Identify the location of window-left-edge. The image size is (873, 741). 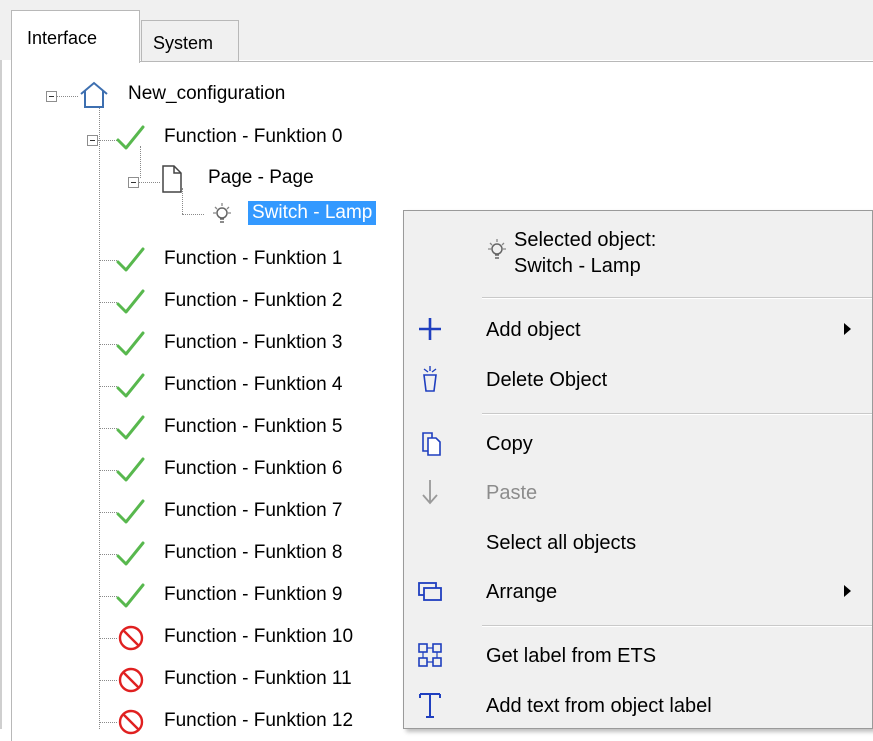
(1, 364).